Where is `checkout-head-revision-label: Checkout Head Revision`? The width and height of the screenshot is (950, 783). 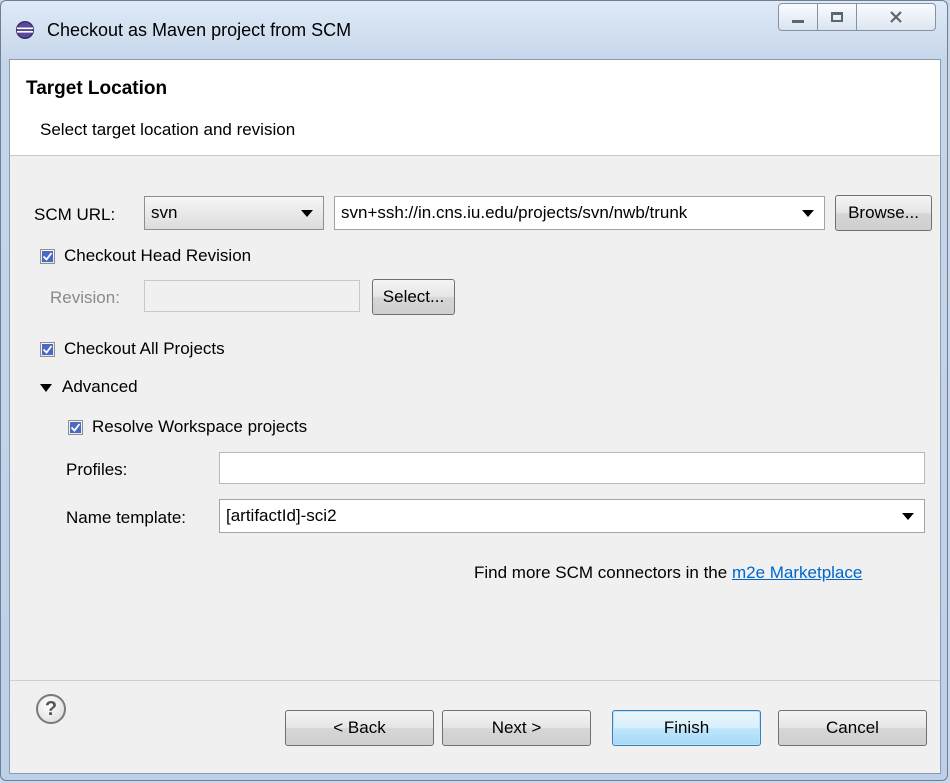
checkout-head-revision-label: Checkout Head Revision is located at coordinates (158, 255).